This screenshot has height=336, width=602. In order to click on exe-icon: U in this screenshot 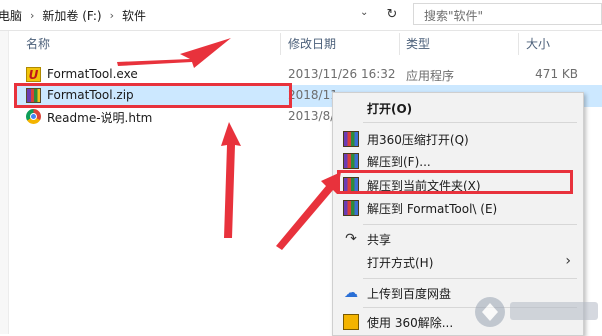, I will do `click(33, 74)`.